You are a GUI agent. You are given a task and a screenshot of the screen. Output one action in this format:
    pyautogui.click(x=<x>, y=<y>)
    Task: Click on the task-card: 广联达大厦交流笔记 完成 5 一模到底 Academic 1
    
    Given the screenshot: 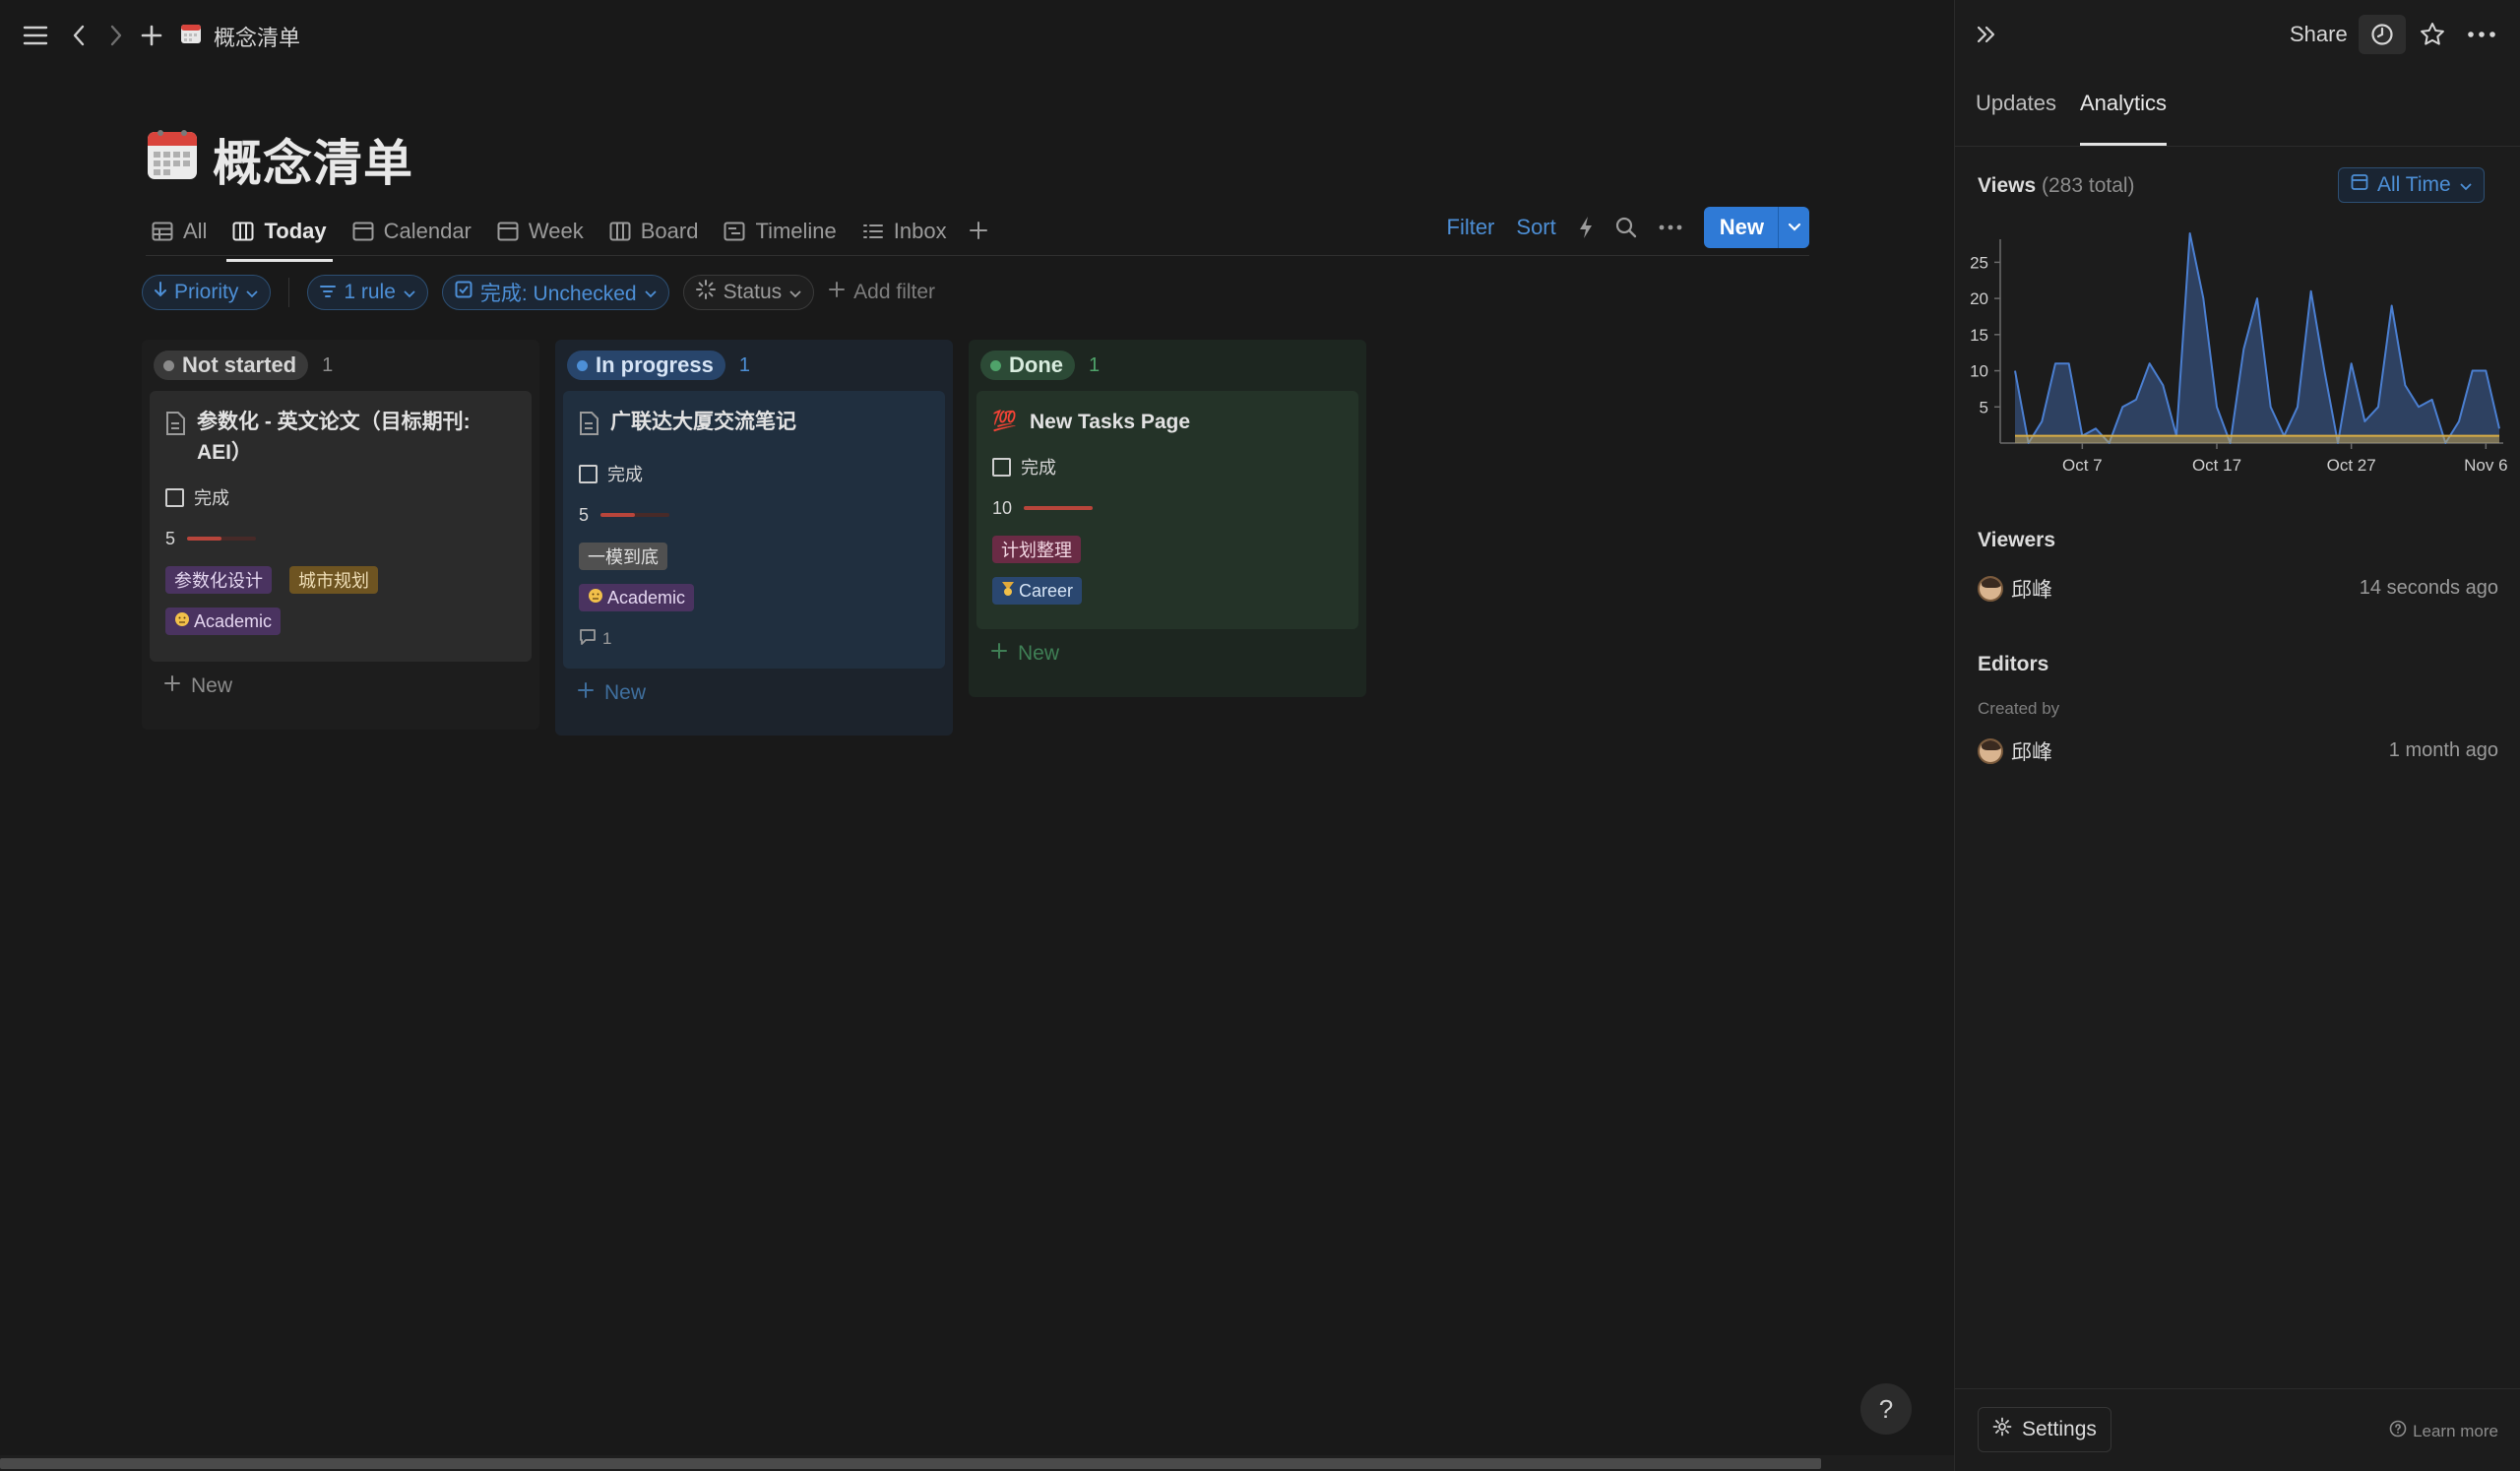 What is the action you would take?
    pyautogui.click(x=754, y=530)
    